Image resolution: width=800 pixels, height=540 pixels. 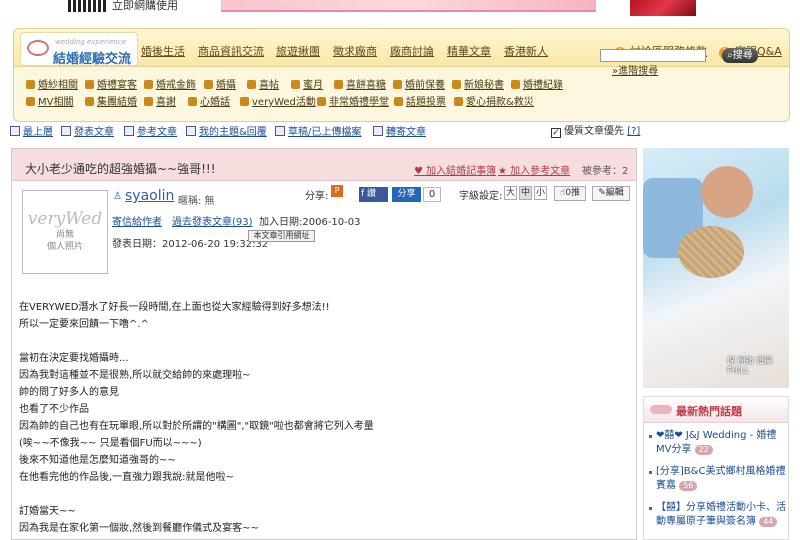 I want to click on avatar-logo: veryWed, so click(x=65, y=219).